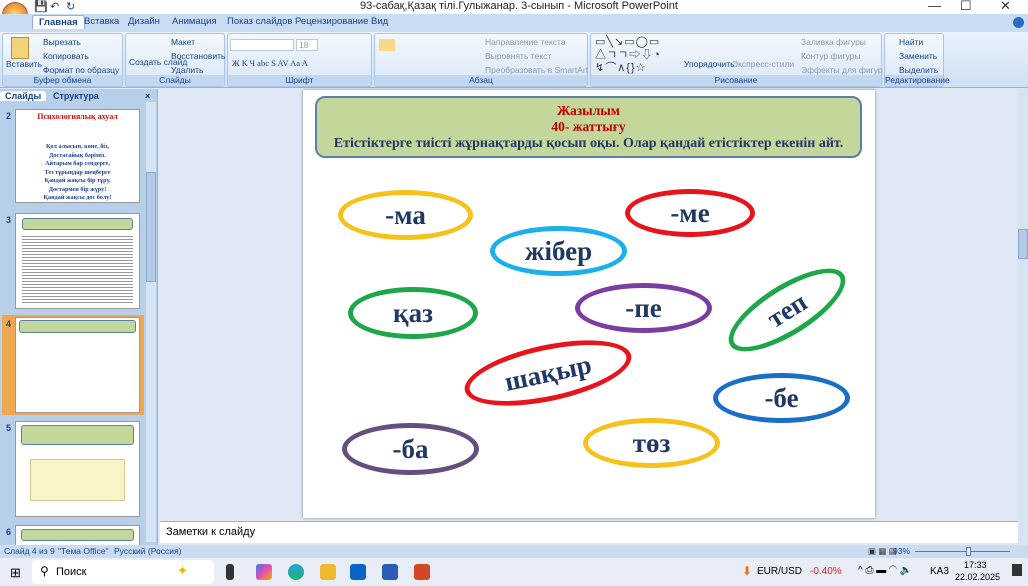 The width and height of the screenshot is (1028, 586). What do you see at coordinates (747, 571) in the screenshot?
I see `stock-icon: ⬇` at bounding box center [747, 571].